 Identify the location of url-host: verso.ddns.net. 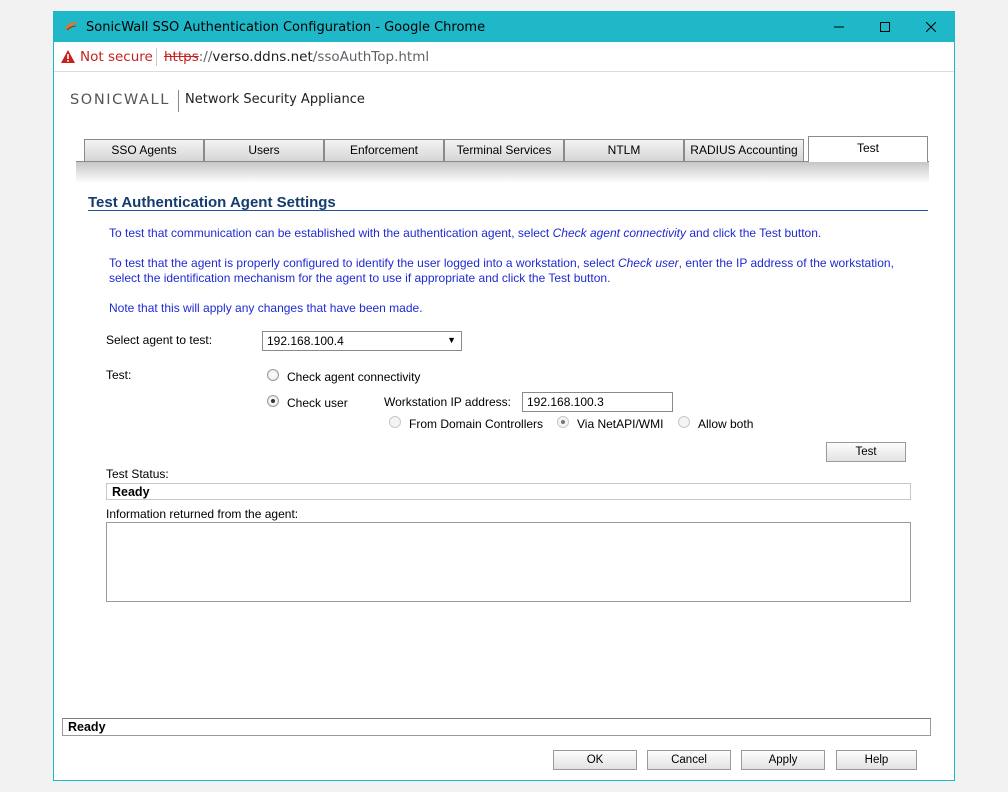
(262, 57).